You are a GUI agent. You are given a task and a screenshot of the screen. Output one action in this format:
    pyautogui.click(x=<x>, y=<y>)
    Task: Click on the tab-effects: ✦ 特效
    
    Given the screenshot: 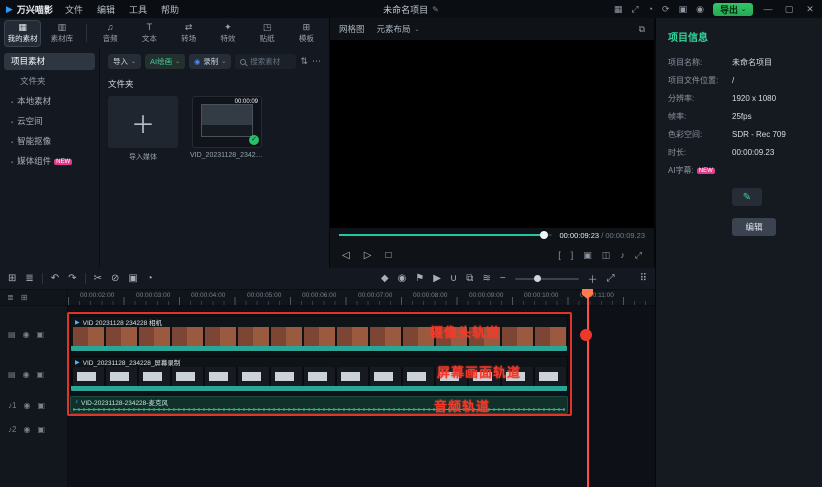 What is the action you would take?
    pyautogui.click(x=227, y=33)
    